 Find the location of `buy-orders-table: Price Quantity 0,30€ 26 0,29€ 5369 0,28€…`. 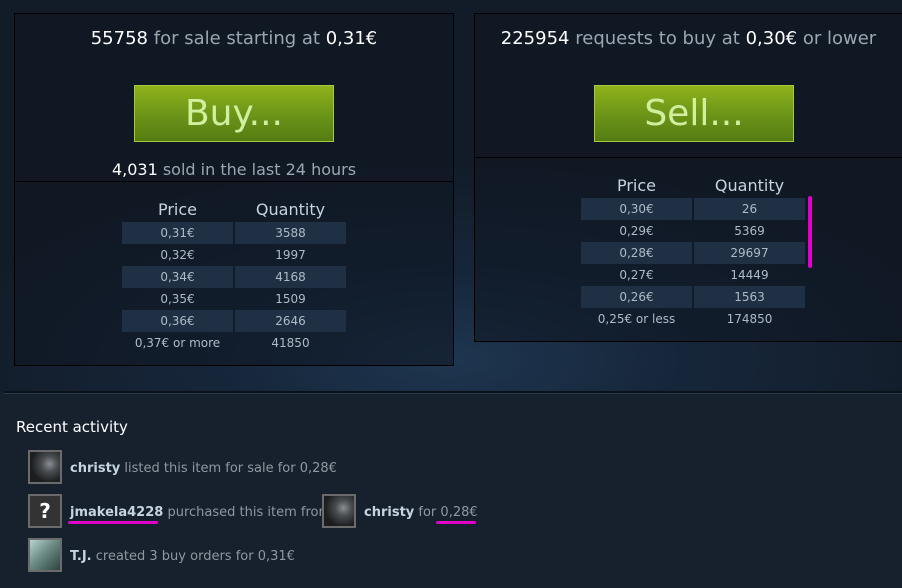

buy-orders-table: Price Quantity 0,30€ 26 0,29€ 5369 0,28€… is located at coordinates (693, 251).